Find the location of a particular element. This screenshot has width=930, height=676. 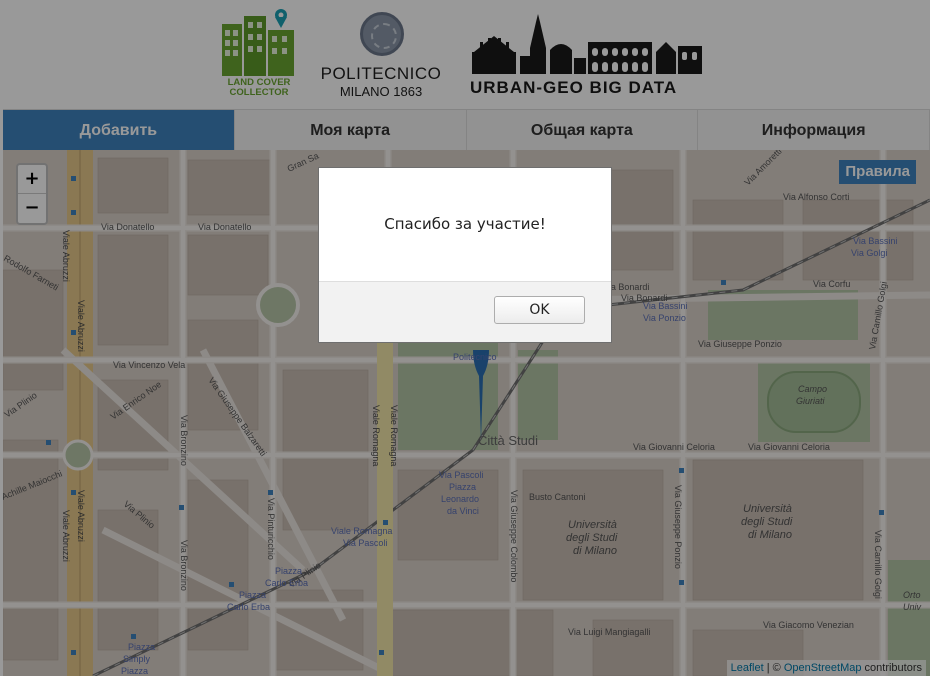

dialog-footer: OK is located at coordinates (465, 311).